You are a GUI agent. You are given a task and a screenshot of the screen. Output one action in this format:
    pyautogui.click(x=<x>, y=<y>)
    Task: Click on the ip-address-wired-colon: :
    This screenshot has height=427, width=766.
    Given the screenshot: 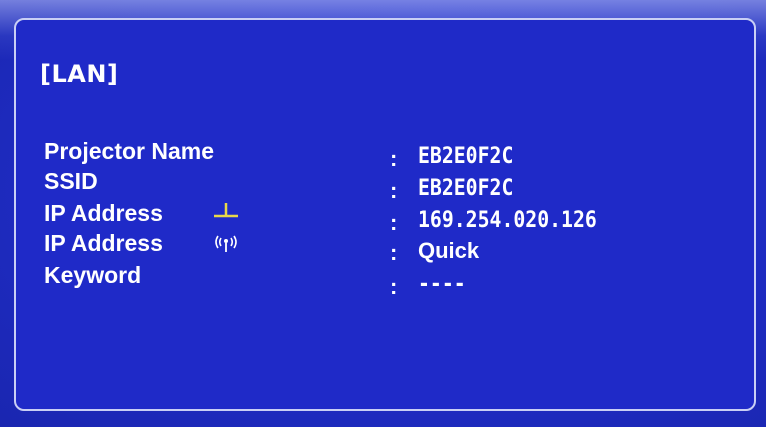 What is the action you would take?
    pyautogui.click(x=394, y=222)
    